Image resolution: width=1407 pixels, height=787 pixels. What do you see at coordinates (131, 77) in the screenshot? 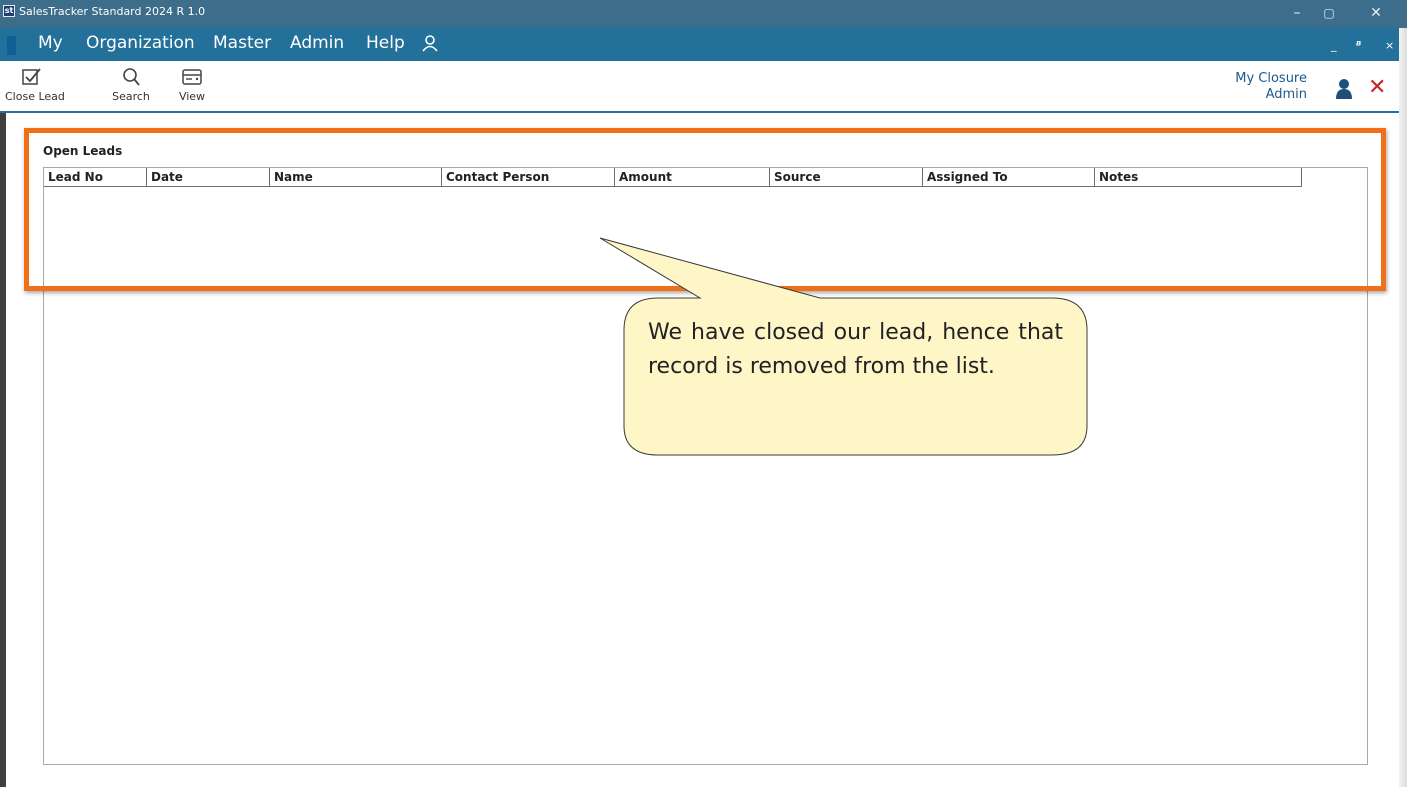
I see `search-icon` at bounding box center [131, 77].